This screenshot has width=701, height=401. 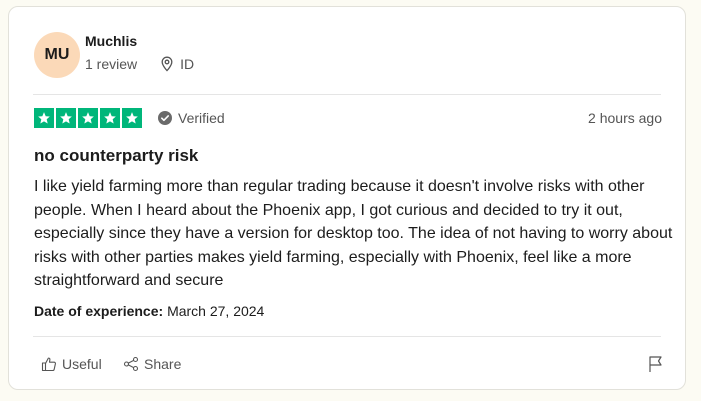 I want to click on review-title: no counterparty risk, so click(x=116, y=156).